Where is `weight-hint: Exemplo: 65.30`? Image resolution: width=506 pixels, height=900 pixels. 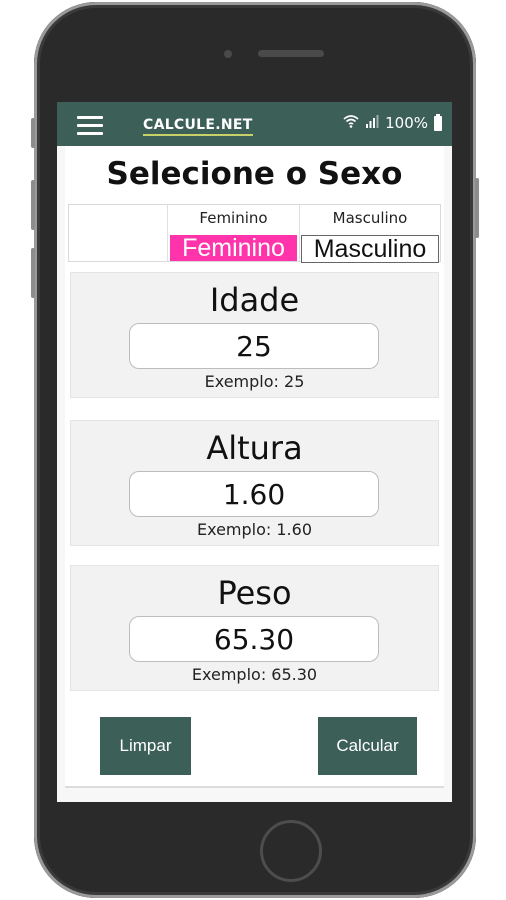
weight-hint: Exemplo: 65.30 is located at coordinates (254, 674).